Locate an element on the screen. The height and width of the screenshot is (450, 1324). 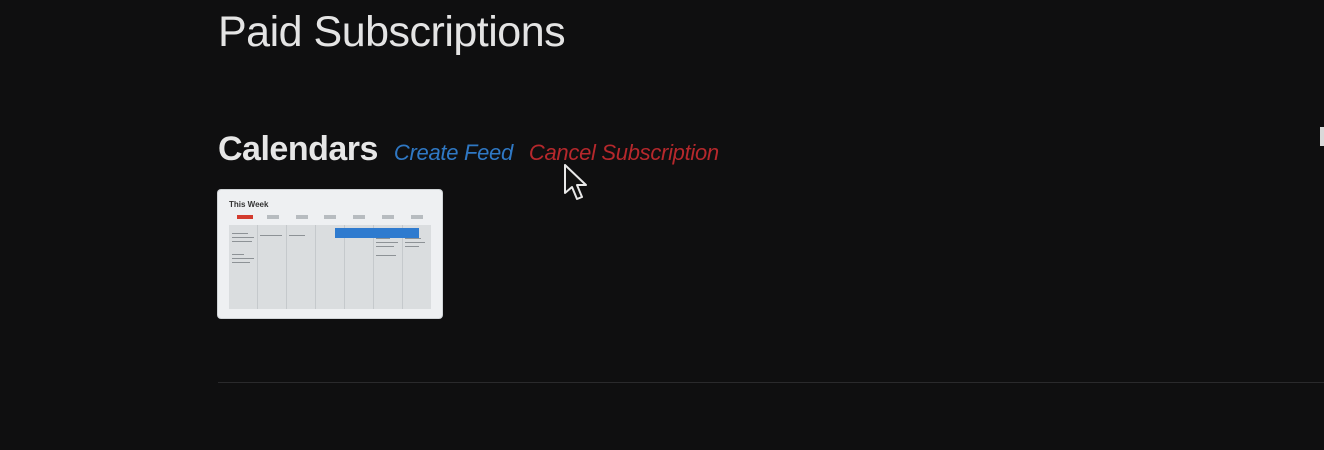
create-feed-link: Create Feed is located at coordinates (453, 153).